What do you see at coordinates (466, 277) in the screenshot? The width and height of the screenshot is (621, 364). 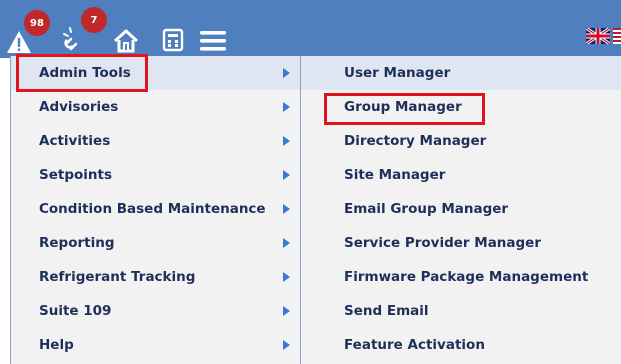 I see `submenu-item-label: Firmware Package Management` at bounding box center [466, 277].